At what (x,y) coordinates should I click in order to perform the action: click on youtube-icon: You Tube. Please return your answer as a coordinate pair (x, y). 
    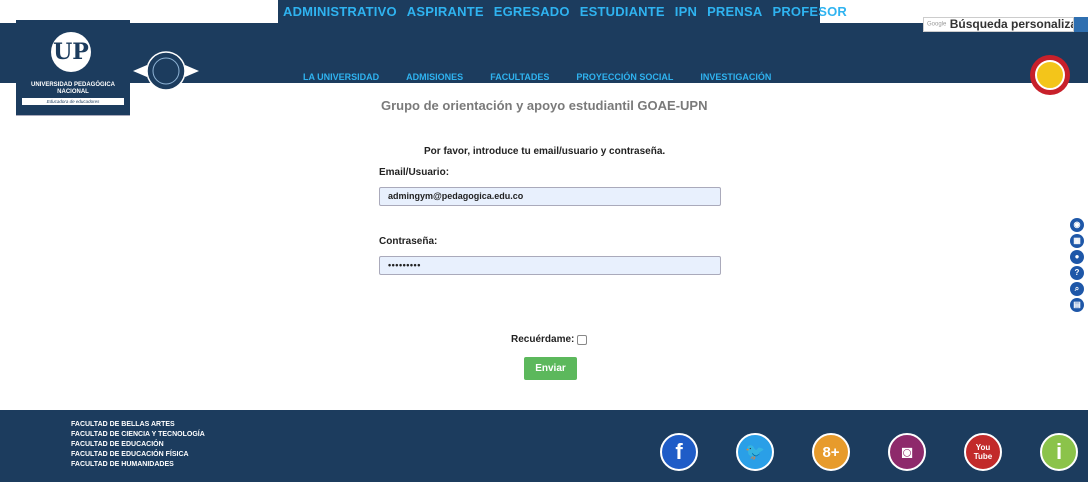
    Looking at the image, I should click on (983, 452).